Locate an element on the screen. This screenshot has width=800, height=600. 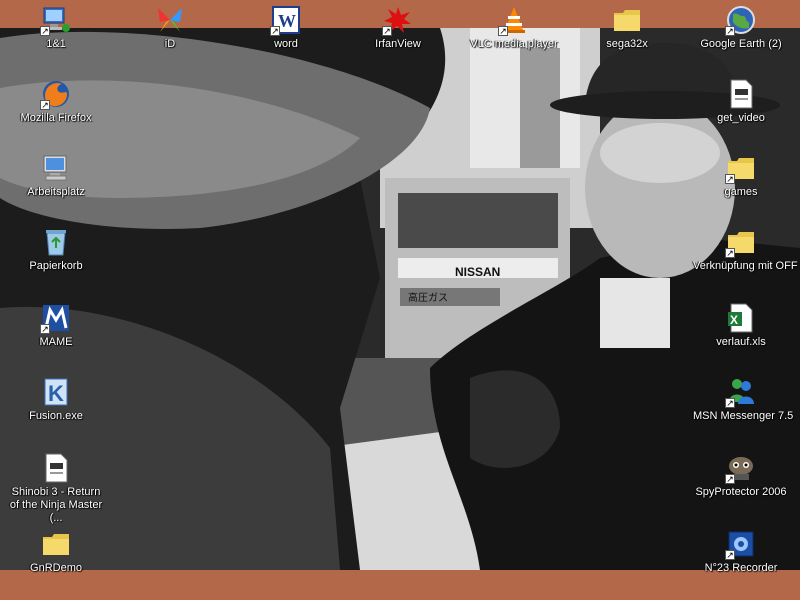
desktop-icon-fusion: K Fusion.exe is located at coordinates (56, 399).